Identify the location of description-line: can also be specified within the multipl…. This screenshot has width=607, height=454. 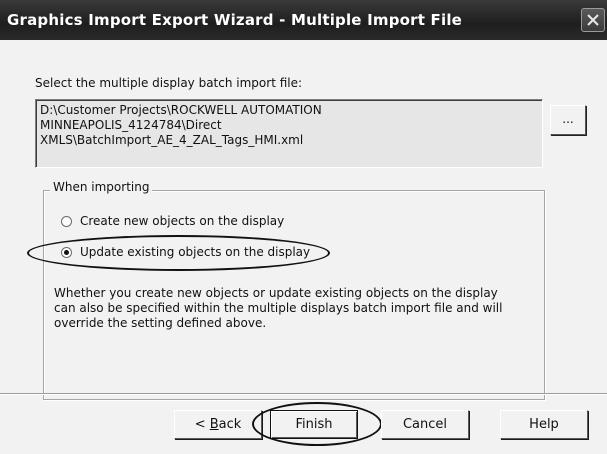
(278, 308).